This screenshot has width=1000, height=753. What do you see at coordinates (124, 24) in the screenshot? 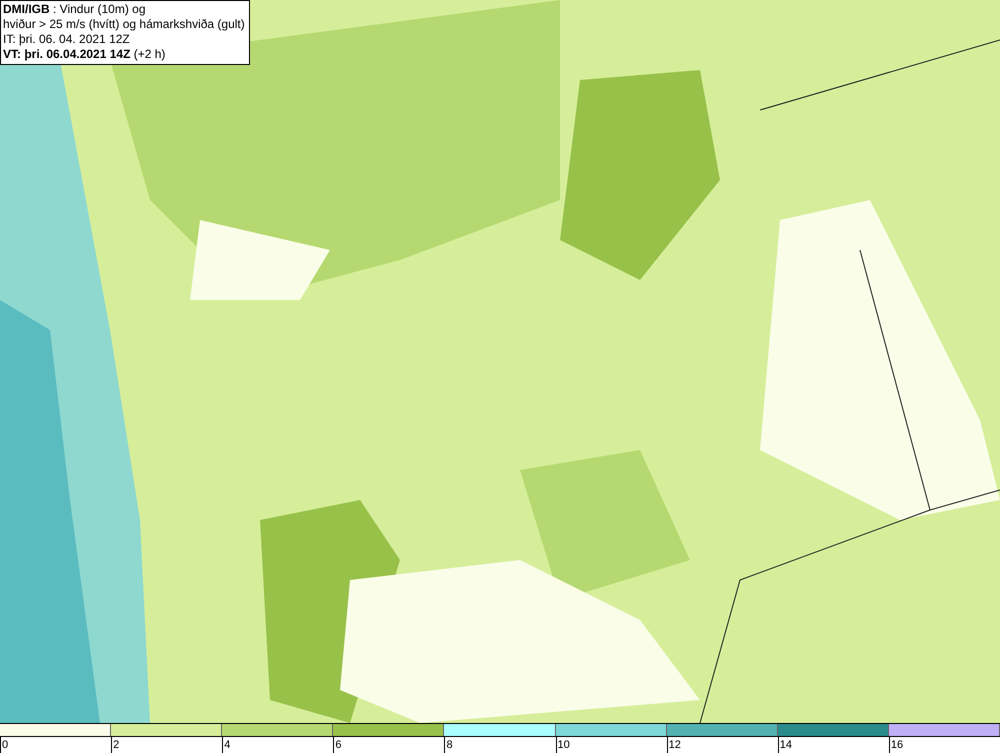
I see `header-line: hviður > 25 m/s (hvítt) og hámarkshviða (gult)` at bounding box center [124, 24].